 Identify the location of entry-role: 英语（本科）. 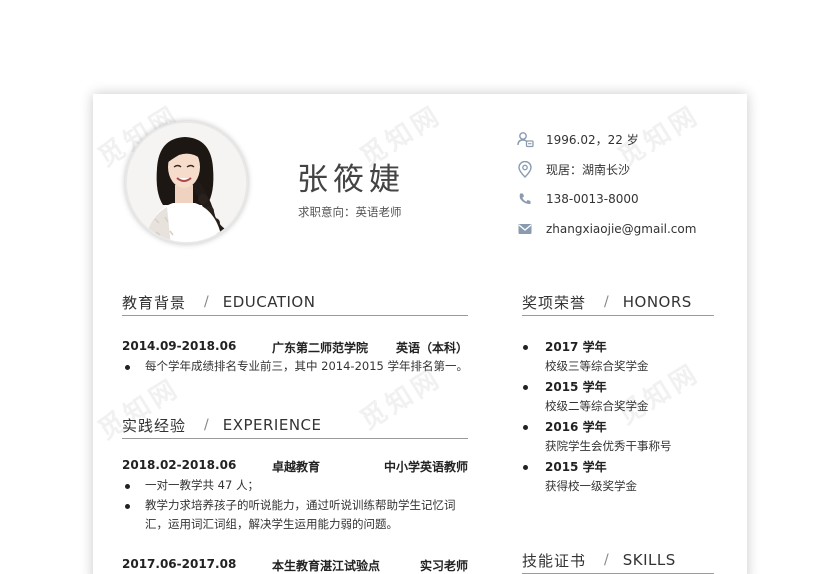
(431, 348).